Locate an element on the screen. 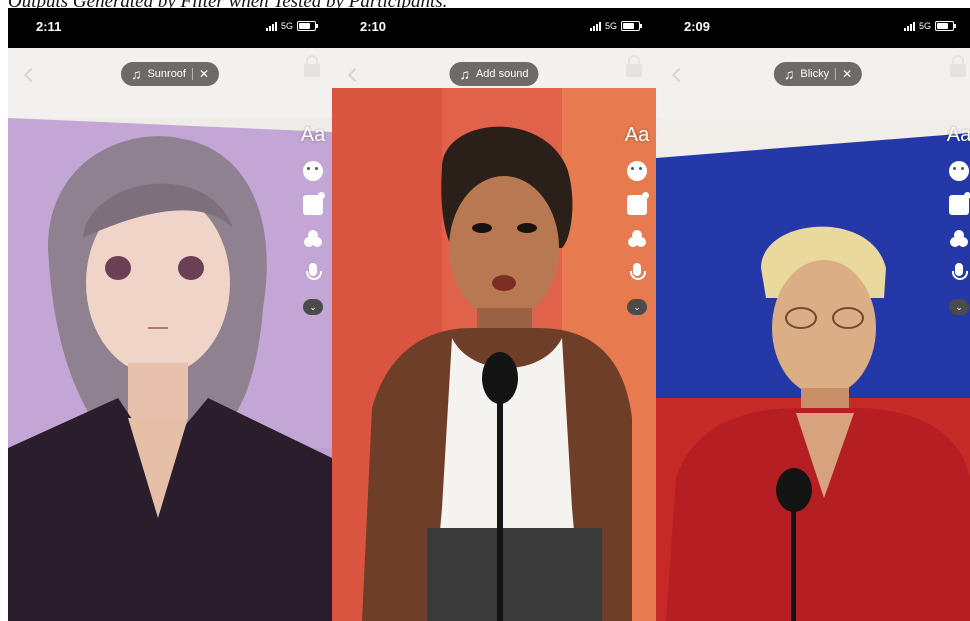  sound-label: Sunroof is located at coordinates (166, 74).